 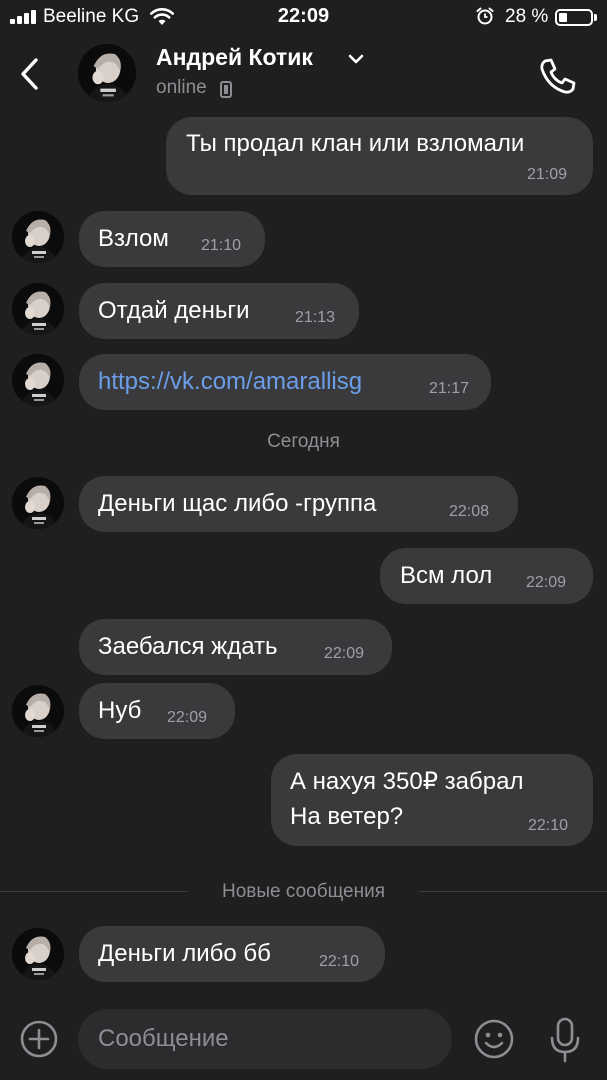 What do you see at coordinates (355, 143) in the screenshot?
I see `message-text: Ты продал клан или взломали` at bounding box center [355, 143].